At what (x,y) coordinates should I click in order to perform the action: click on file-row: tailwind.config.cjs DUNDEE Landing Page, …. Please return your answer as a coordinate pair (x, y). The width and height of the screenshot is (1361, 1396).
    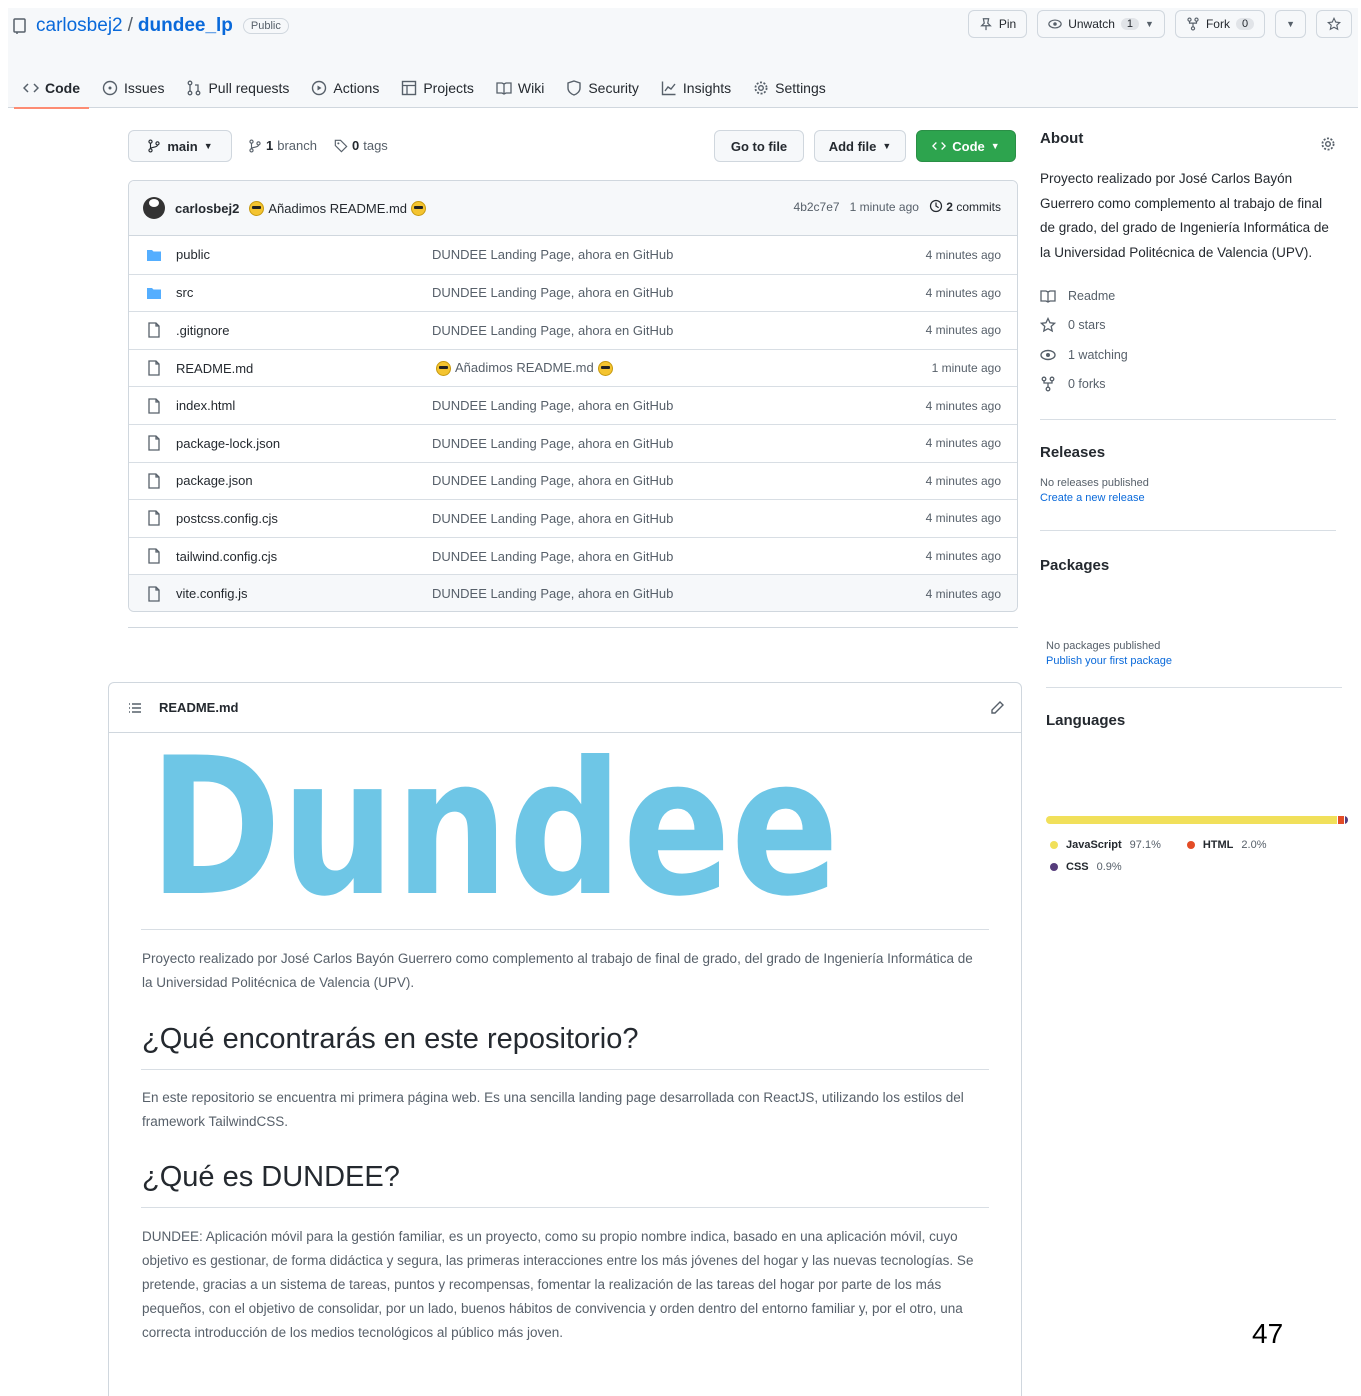
    Looking at the image, I should click on (573, 555).